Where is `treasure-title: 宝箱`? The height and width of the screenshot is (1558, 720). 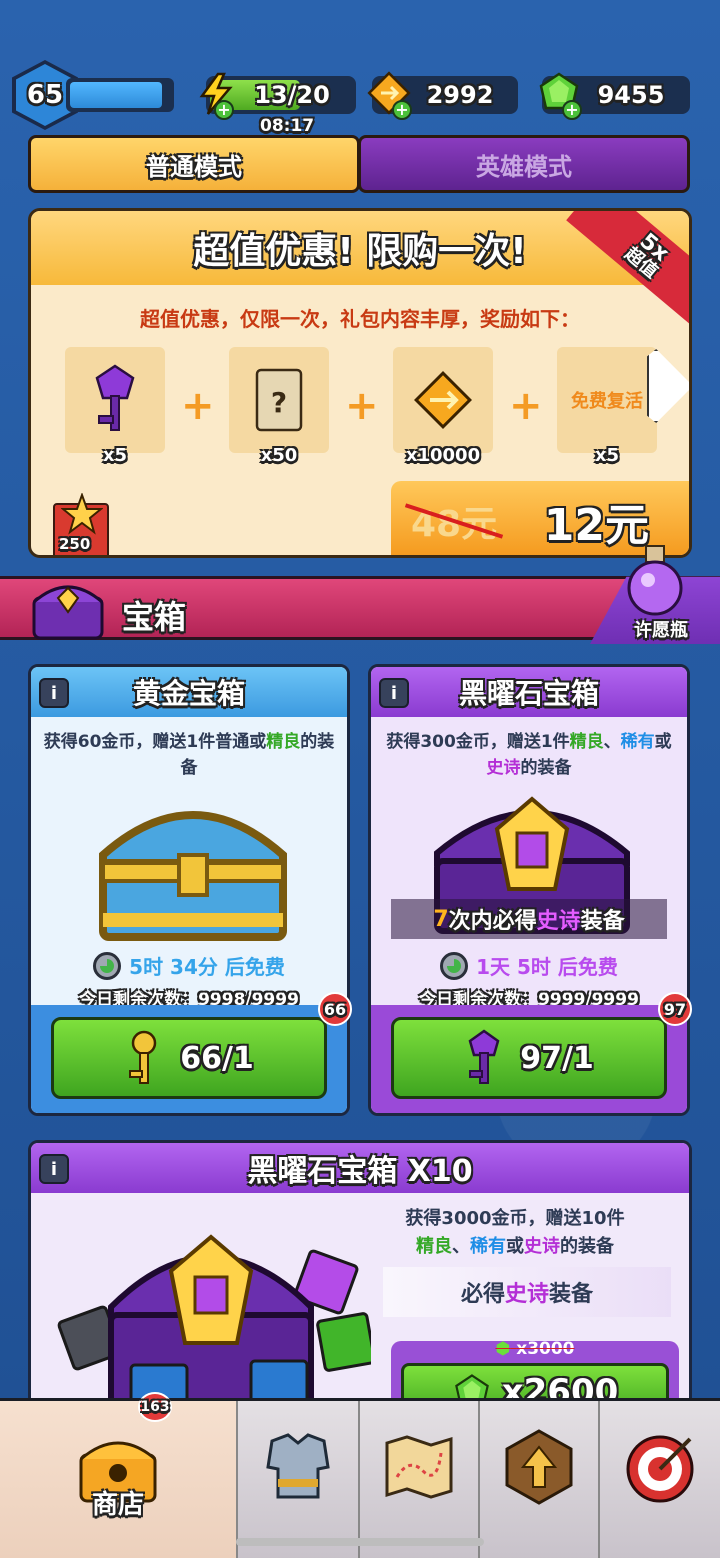
treasure-title: 宝箱 is located at coordinates (154, 617).